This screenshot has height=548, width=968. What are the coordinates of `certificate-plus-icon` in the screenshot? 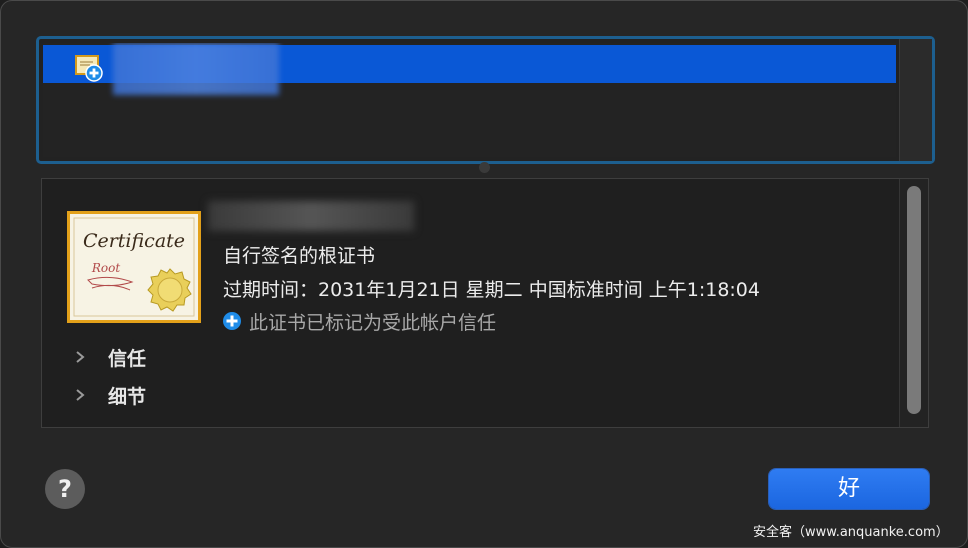 It's located at (89, 68).